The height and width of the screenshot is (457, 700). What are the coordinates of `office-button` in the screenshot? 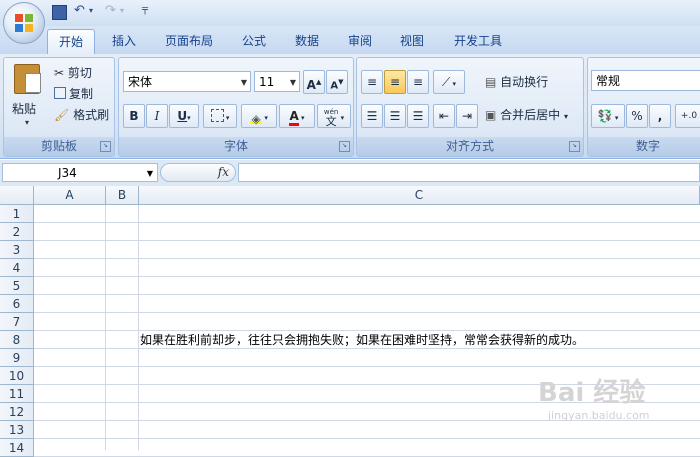 It's located at (24, 23).